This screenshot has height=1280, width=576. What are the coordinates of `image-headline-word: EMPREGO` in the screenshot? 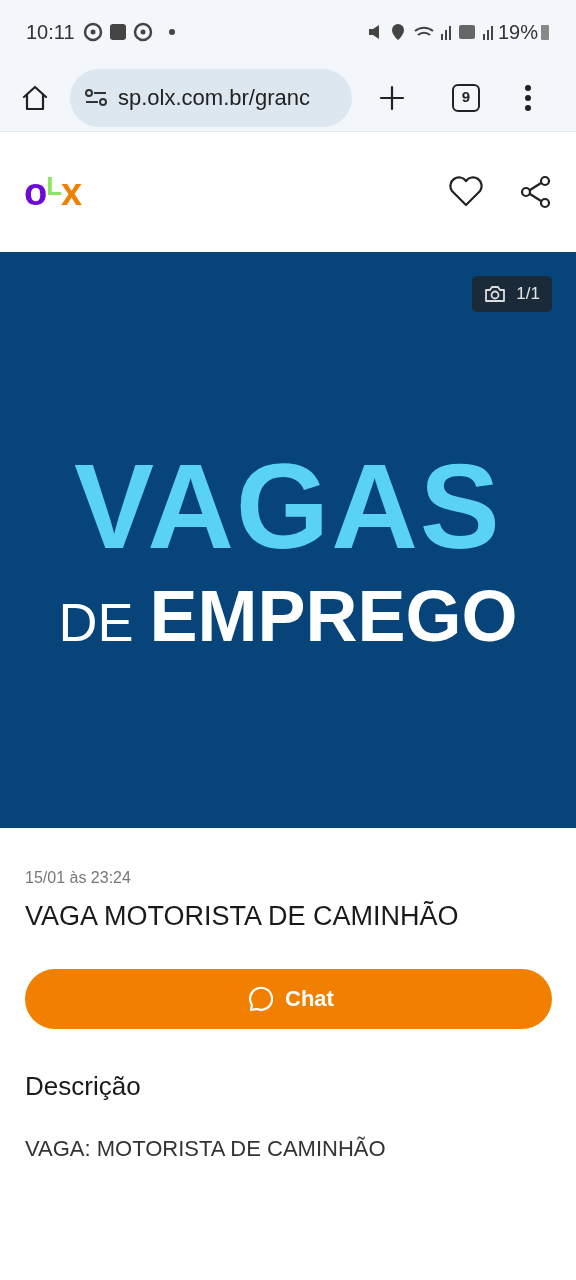 It's located at (333, 616).